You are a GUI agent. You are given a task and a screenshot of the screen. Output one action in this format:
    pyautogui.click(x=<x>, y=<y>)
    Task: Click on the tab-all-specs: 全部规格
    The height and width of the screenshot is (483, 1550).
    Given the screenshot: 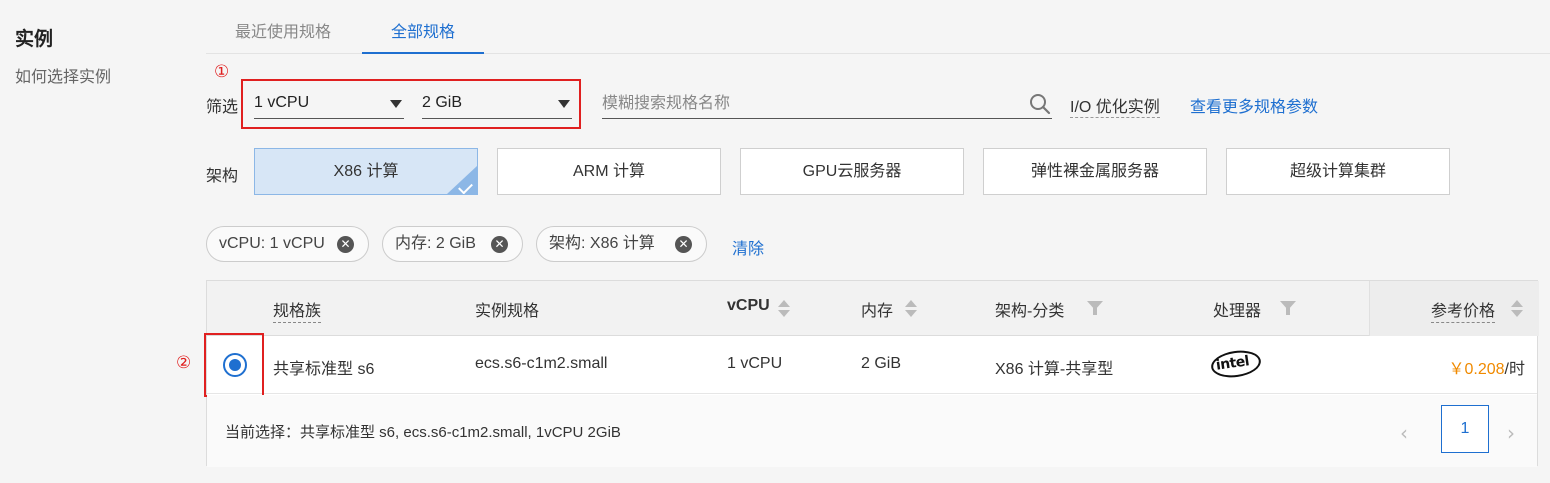 What is the action you would take?
    pyautogui.click(x=423, y=34)
    